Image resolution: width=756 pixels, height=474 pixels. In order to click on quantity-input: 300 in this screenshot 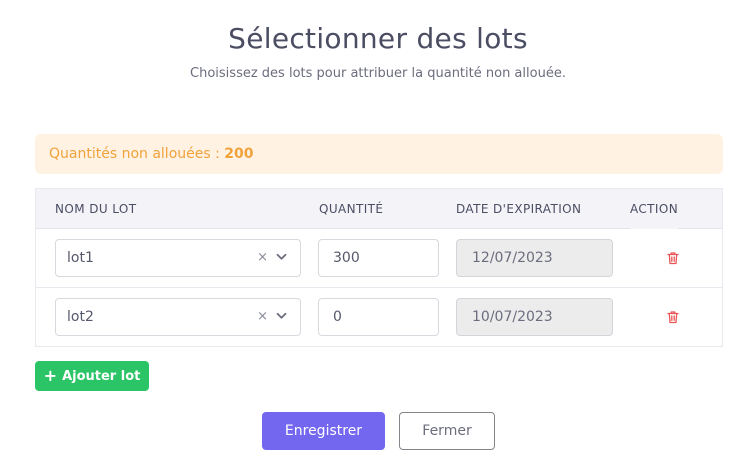, I will do `click(378, 258)`.